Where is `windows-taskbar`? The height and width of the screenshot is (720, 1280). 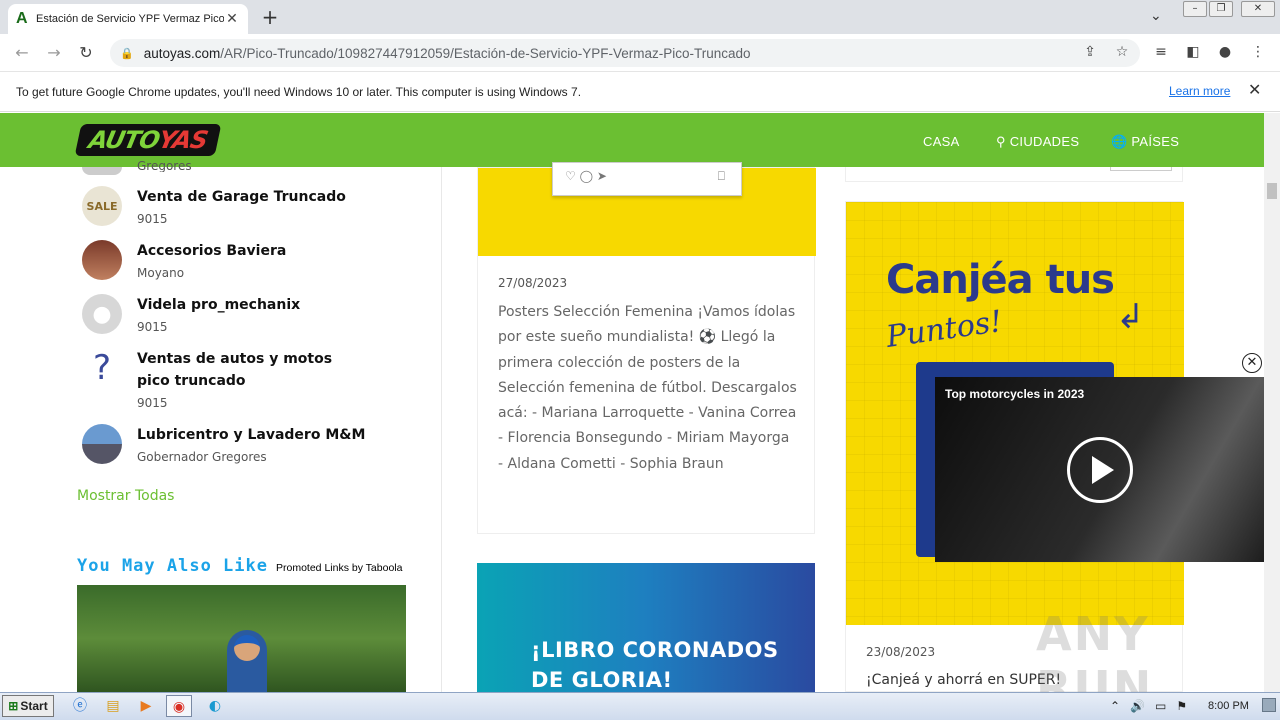 windows-taskbar is located at coordinates (640, 706).